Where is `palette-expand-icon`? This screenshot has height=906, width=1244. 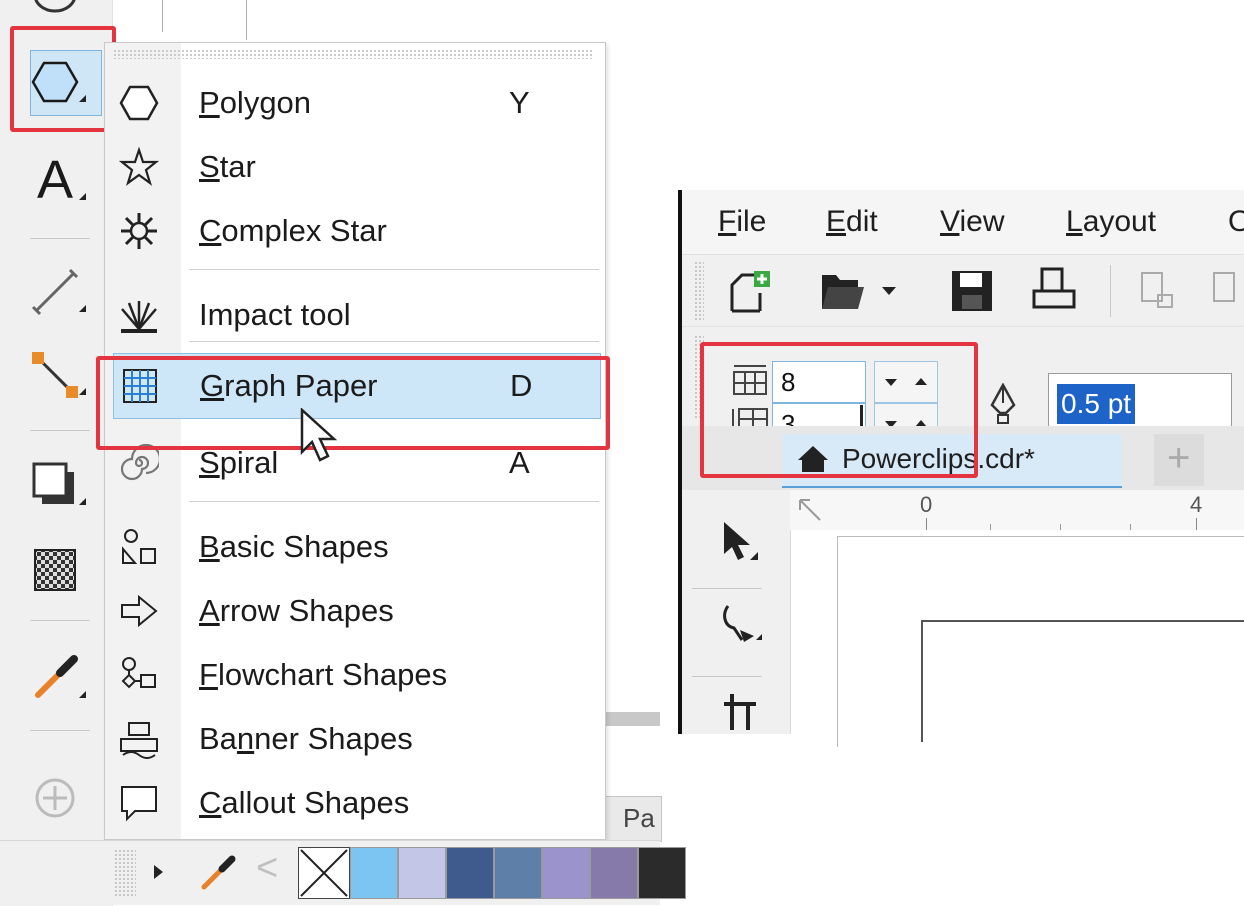
palette-expand-icon is located at coordinates (158, 872).